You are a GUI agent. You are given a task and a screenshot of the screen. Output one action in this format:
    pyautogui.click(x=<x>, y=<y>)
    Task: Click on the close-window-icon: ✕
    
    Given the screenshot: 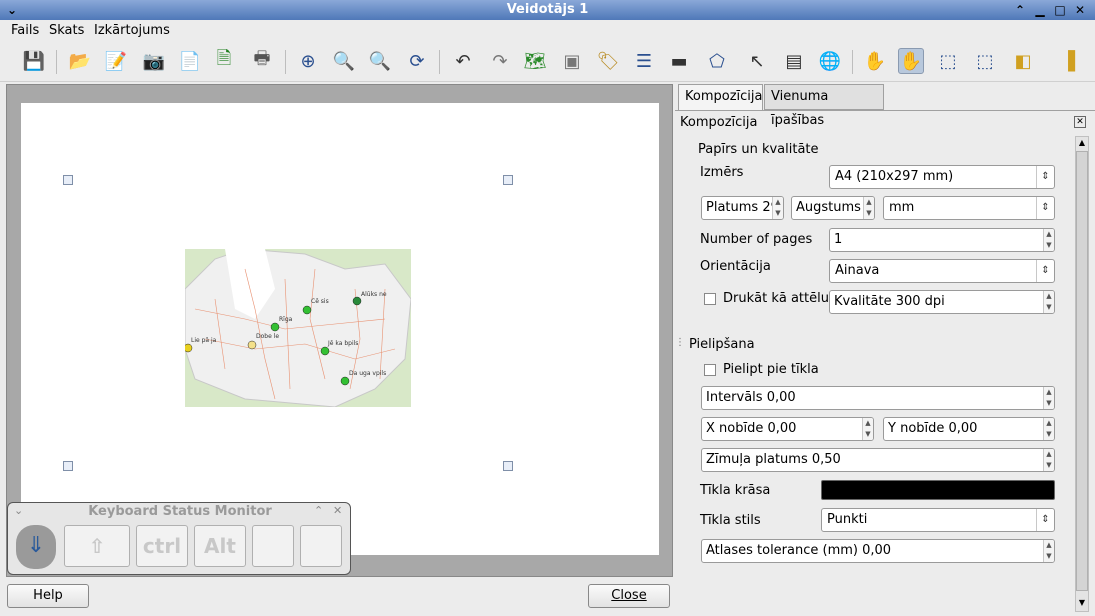 What is the action you would take?
    pyautogui.click(x=1080, y=10)
    